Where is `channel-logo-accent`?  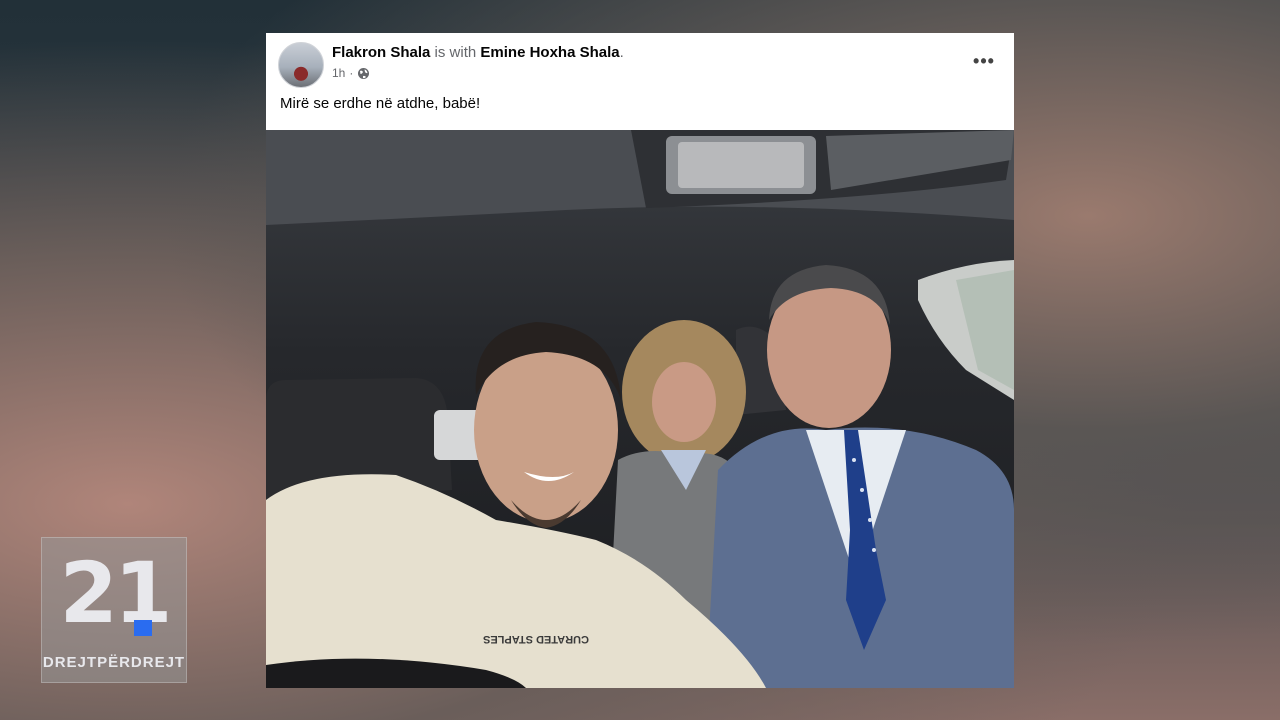
channel-logo-accent is located at coordinates (143, 628).